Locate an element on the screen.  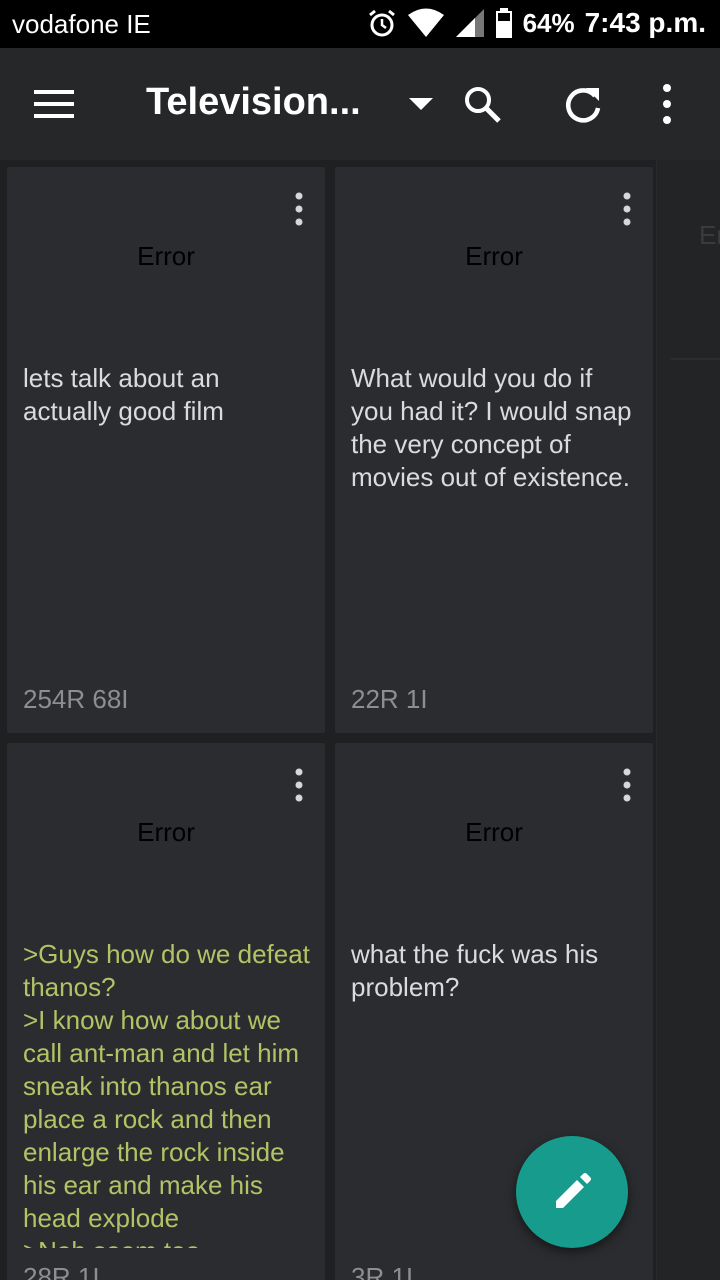
side-panel-peek-text: Er is located at coordinates (709, 235).